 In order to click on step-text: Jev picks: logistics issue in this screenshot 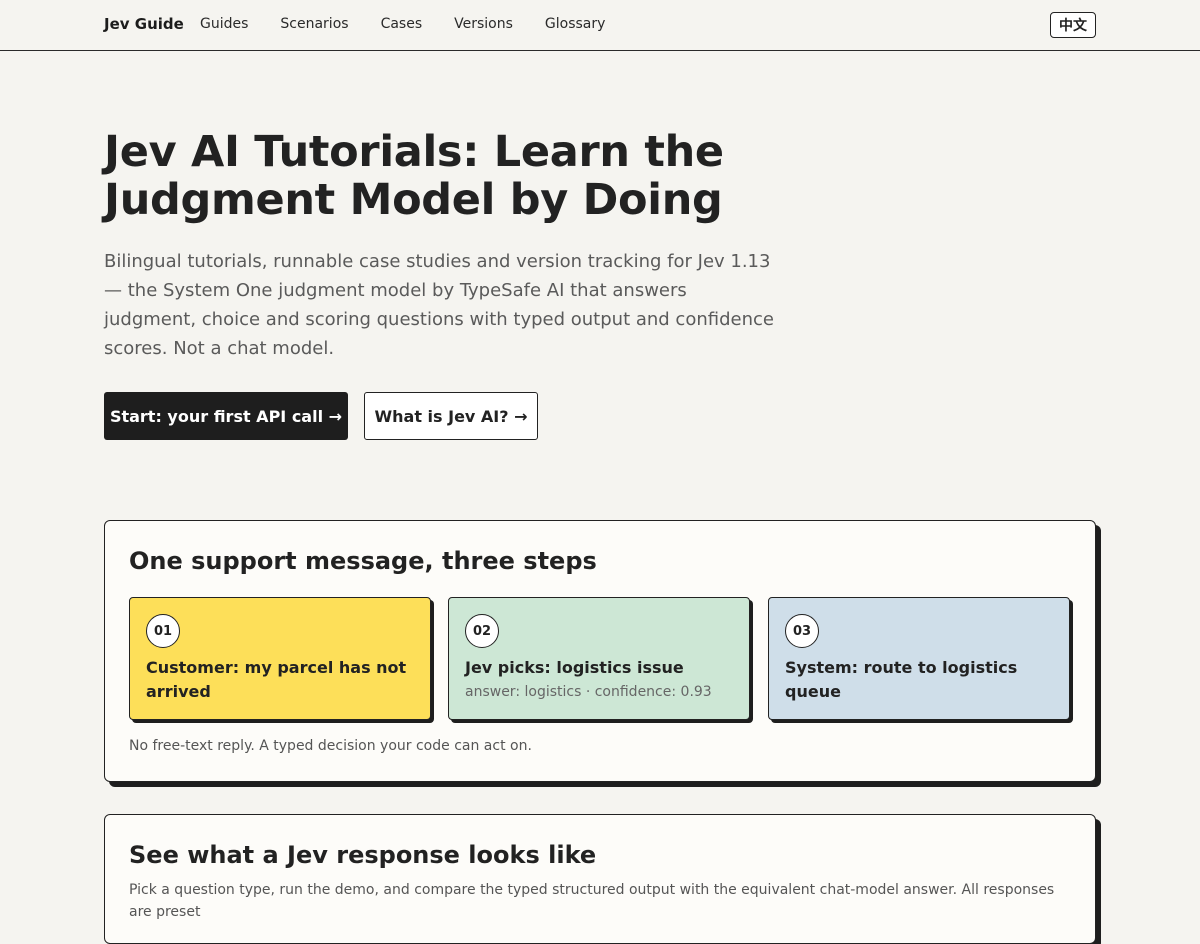, I will do `click(574, 667)`.